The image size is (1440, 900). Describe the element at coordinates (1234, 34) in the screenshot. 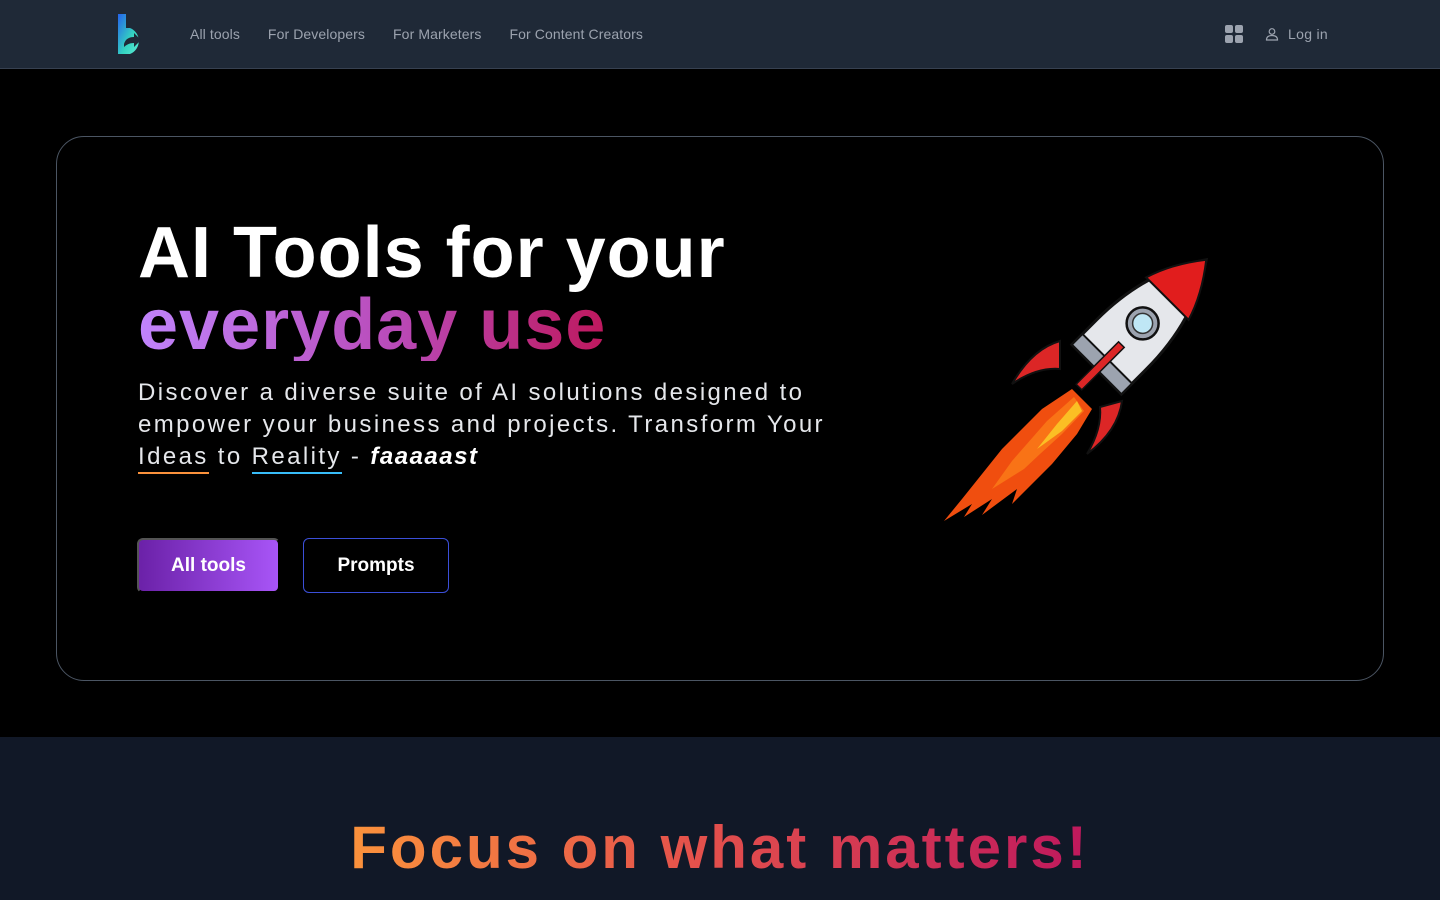

I see `apps-grid-icon` at that location.